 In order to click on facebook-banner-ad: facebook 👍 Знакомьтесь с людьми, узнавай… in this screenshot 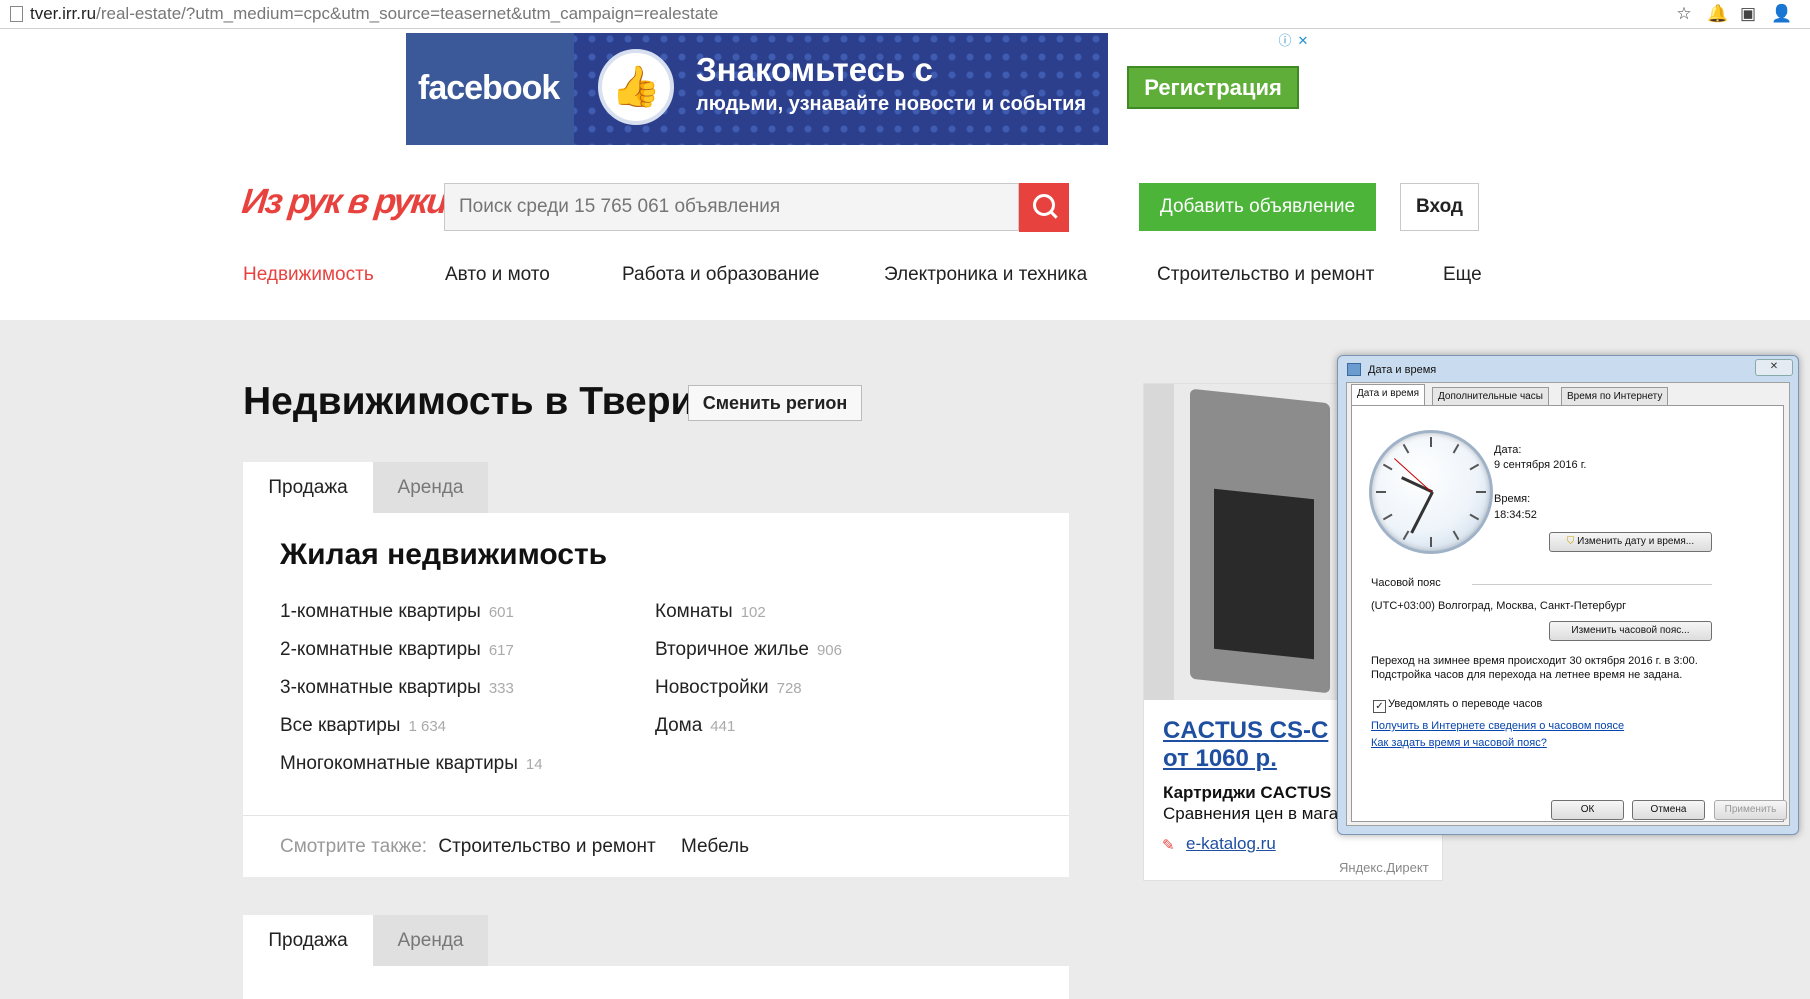, I will do `click(757, 89)`.